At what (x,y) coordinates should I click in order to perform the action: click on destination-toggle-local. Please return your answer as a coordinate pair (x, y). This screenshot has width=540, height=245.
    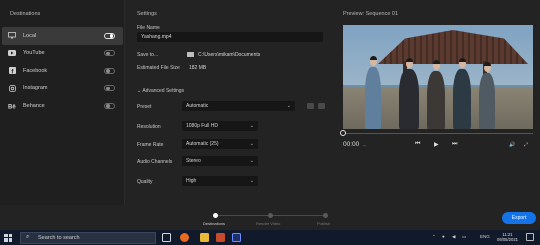
    Looking at the image, I should click on (109, 35).